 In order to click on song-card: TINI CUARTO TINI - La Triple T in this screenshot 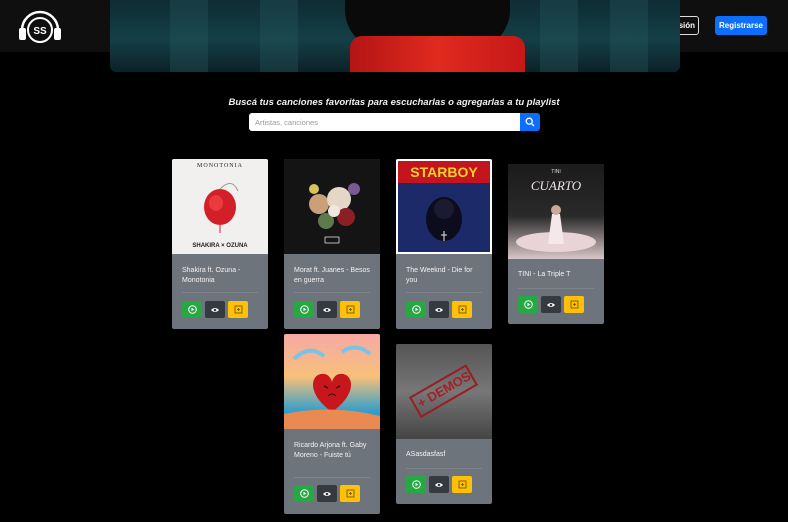, I will do `click(556, 244)`.